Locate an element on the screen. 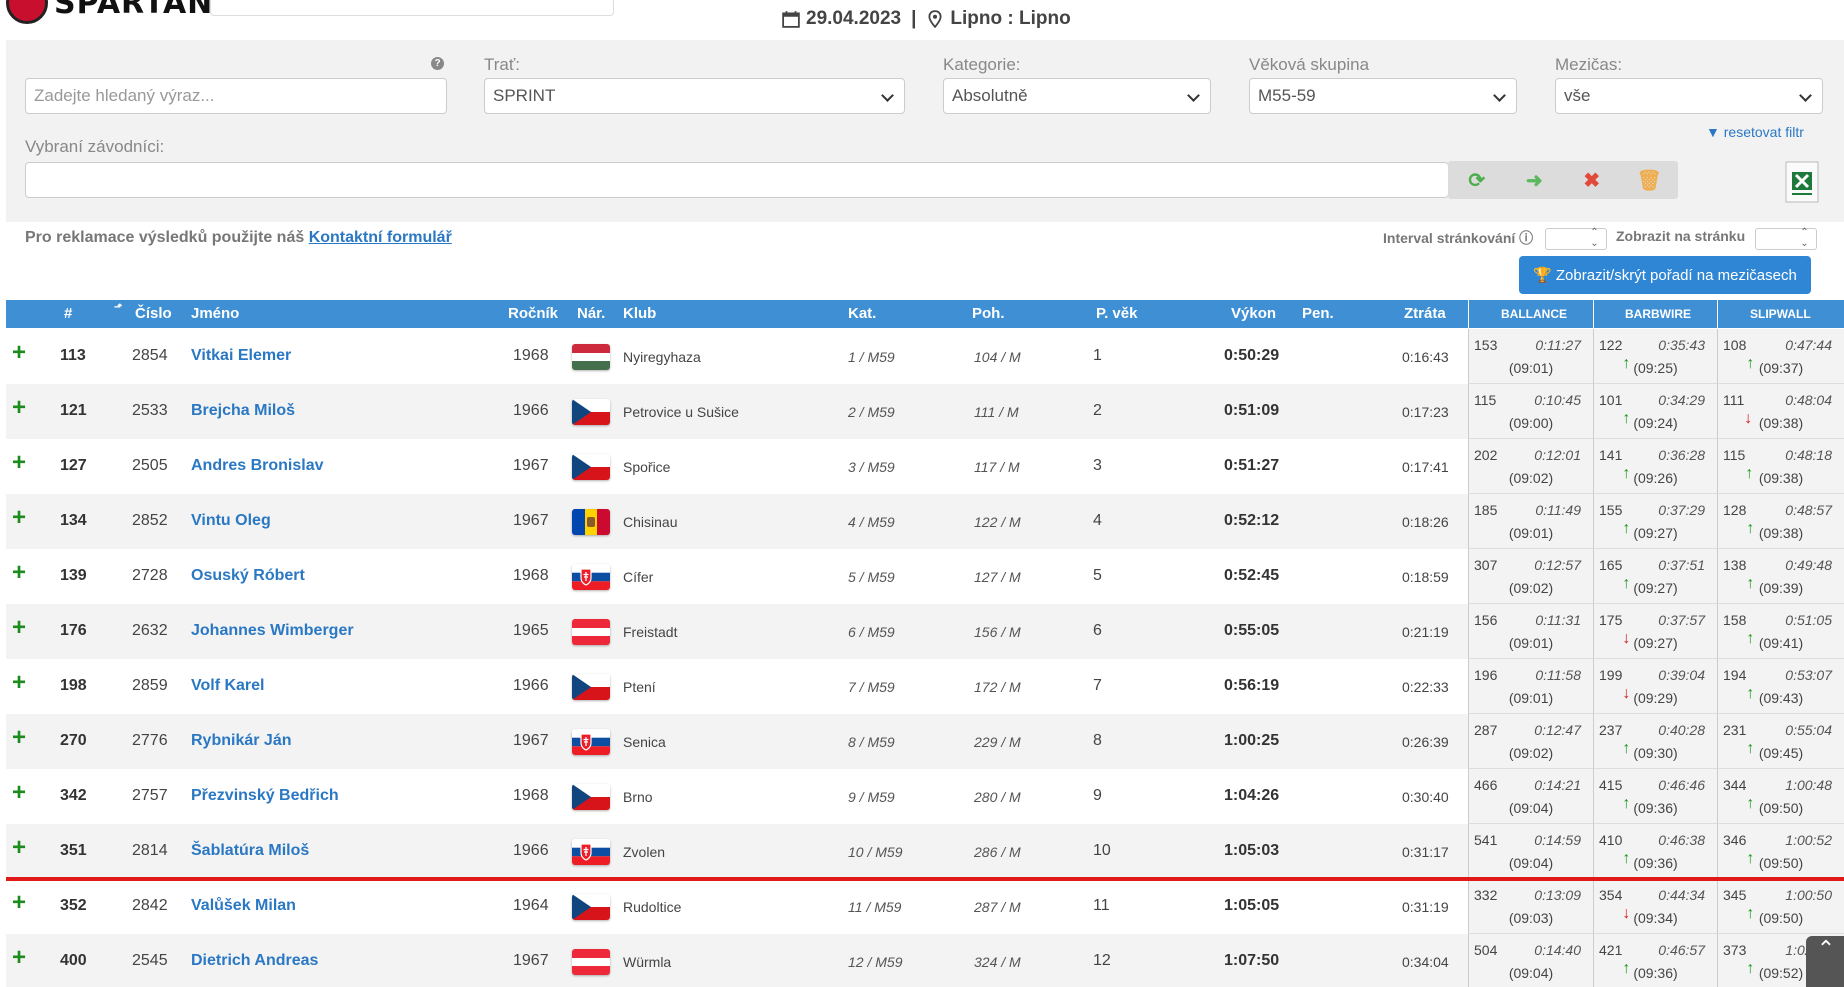  col-name: Jméno is located at coordinates (215, 313).